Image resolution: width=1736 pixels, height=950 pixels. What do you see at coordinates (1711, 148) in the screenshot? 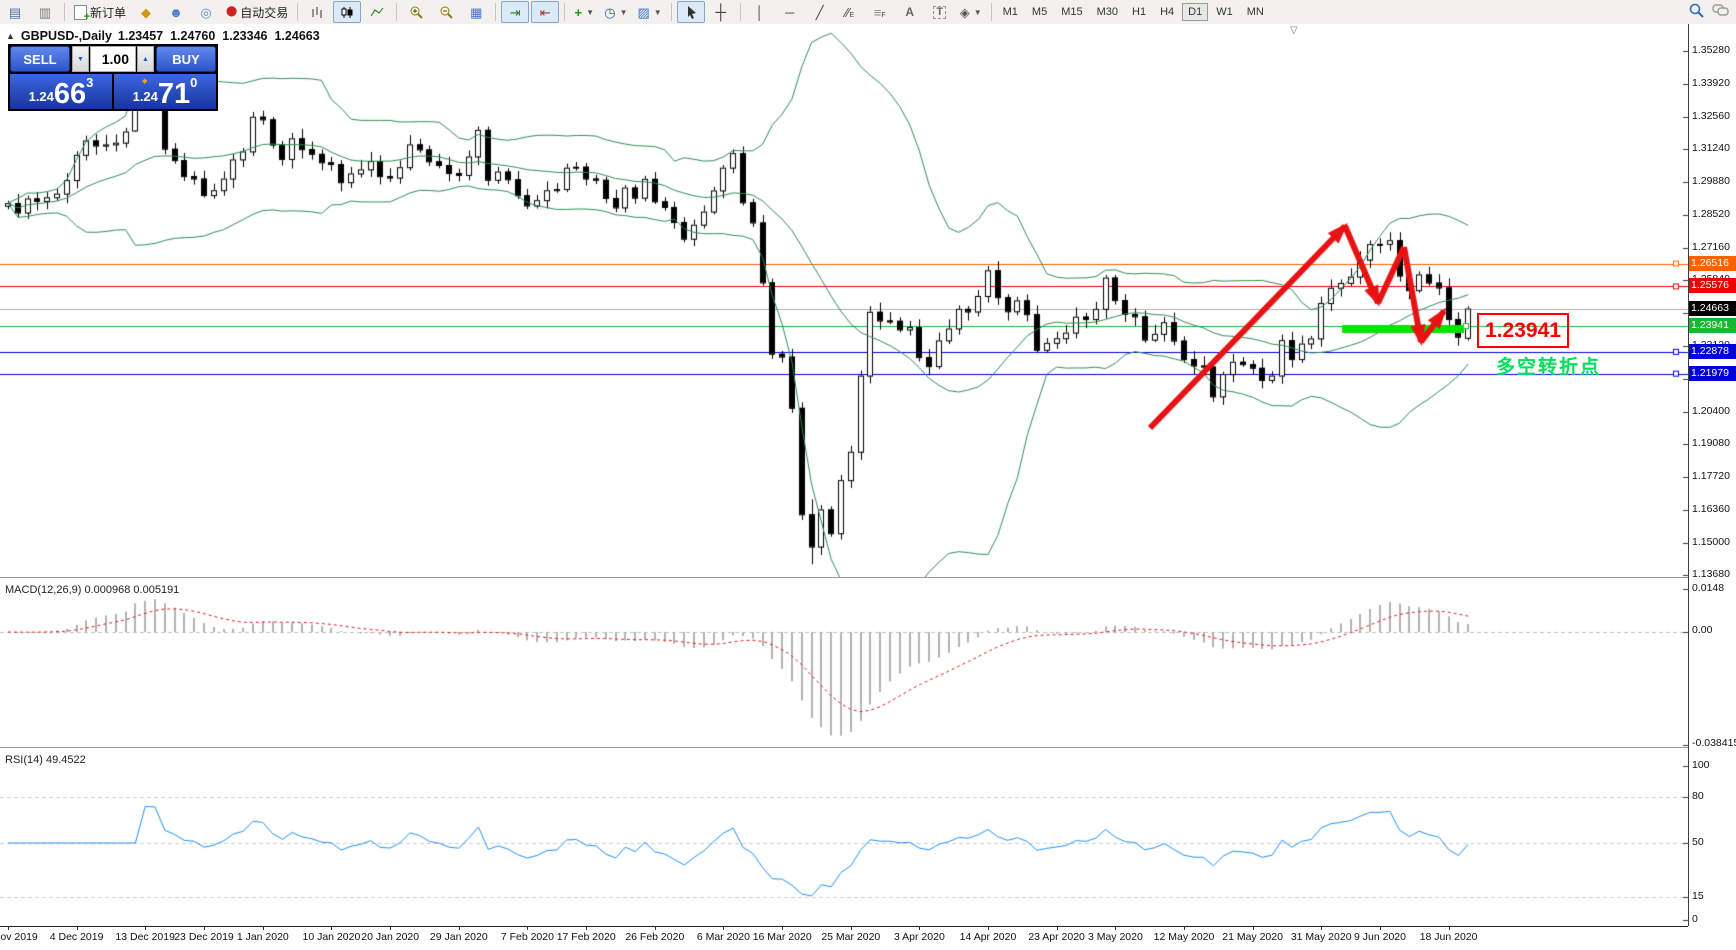
I see `y-axis-label: 1.31240` at bounding box center [1711, 148].